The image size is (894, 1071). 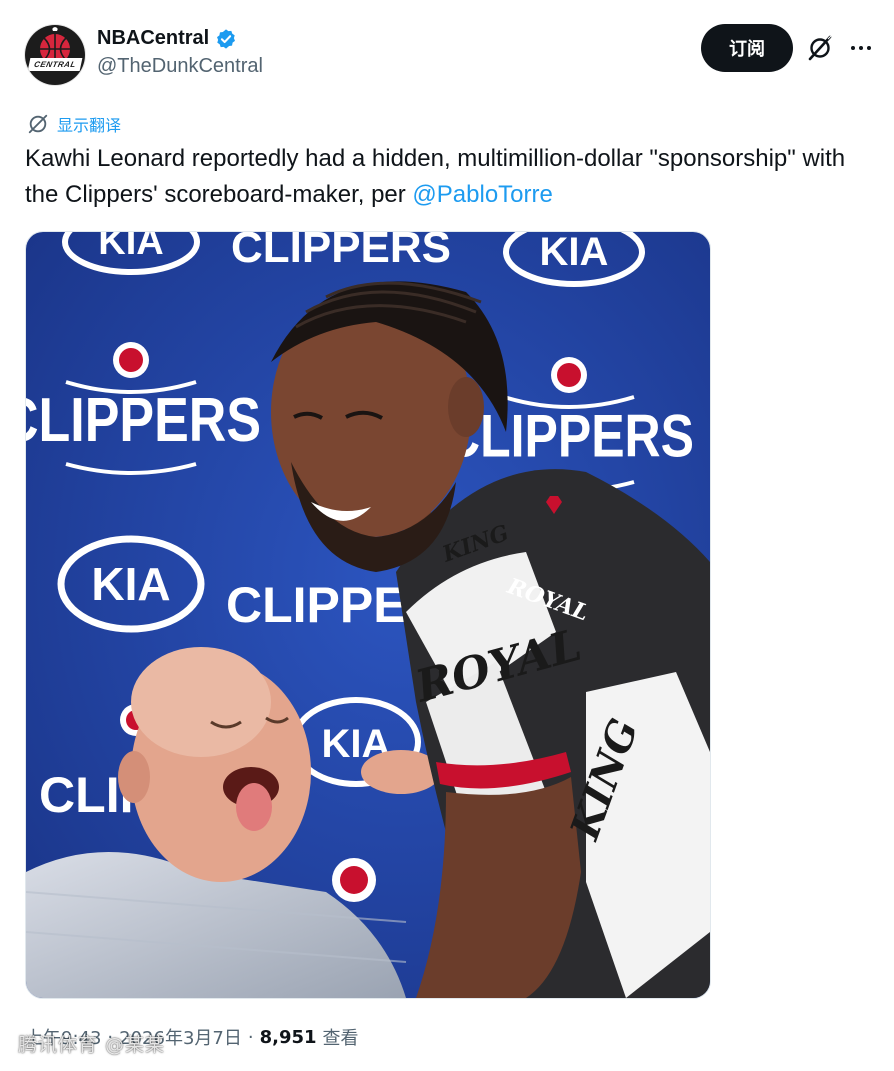 I want to click on avatar: CENTRAL, so click(x=55, y=55).